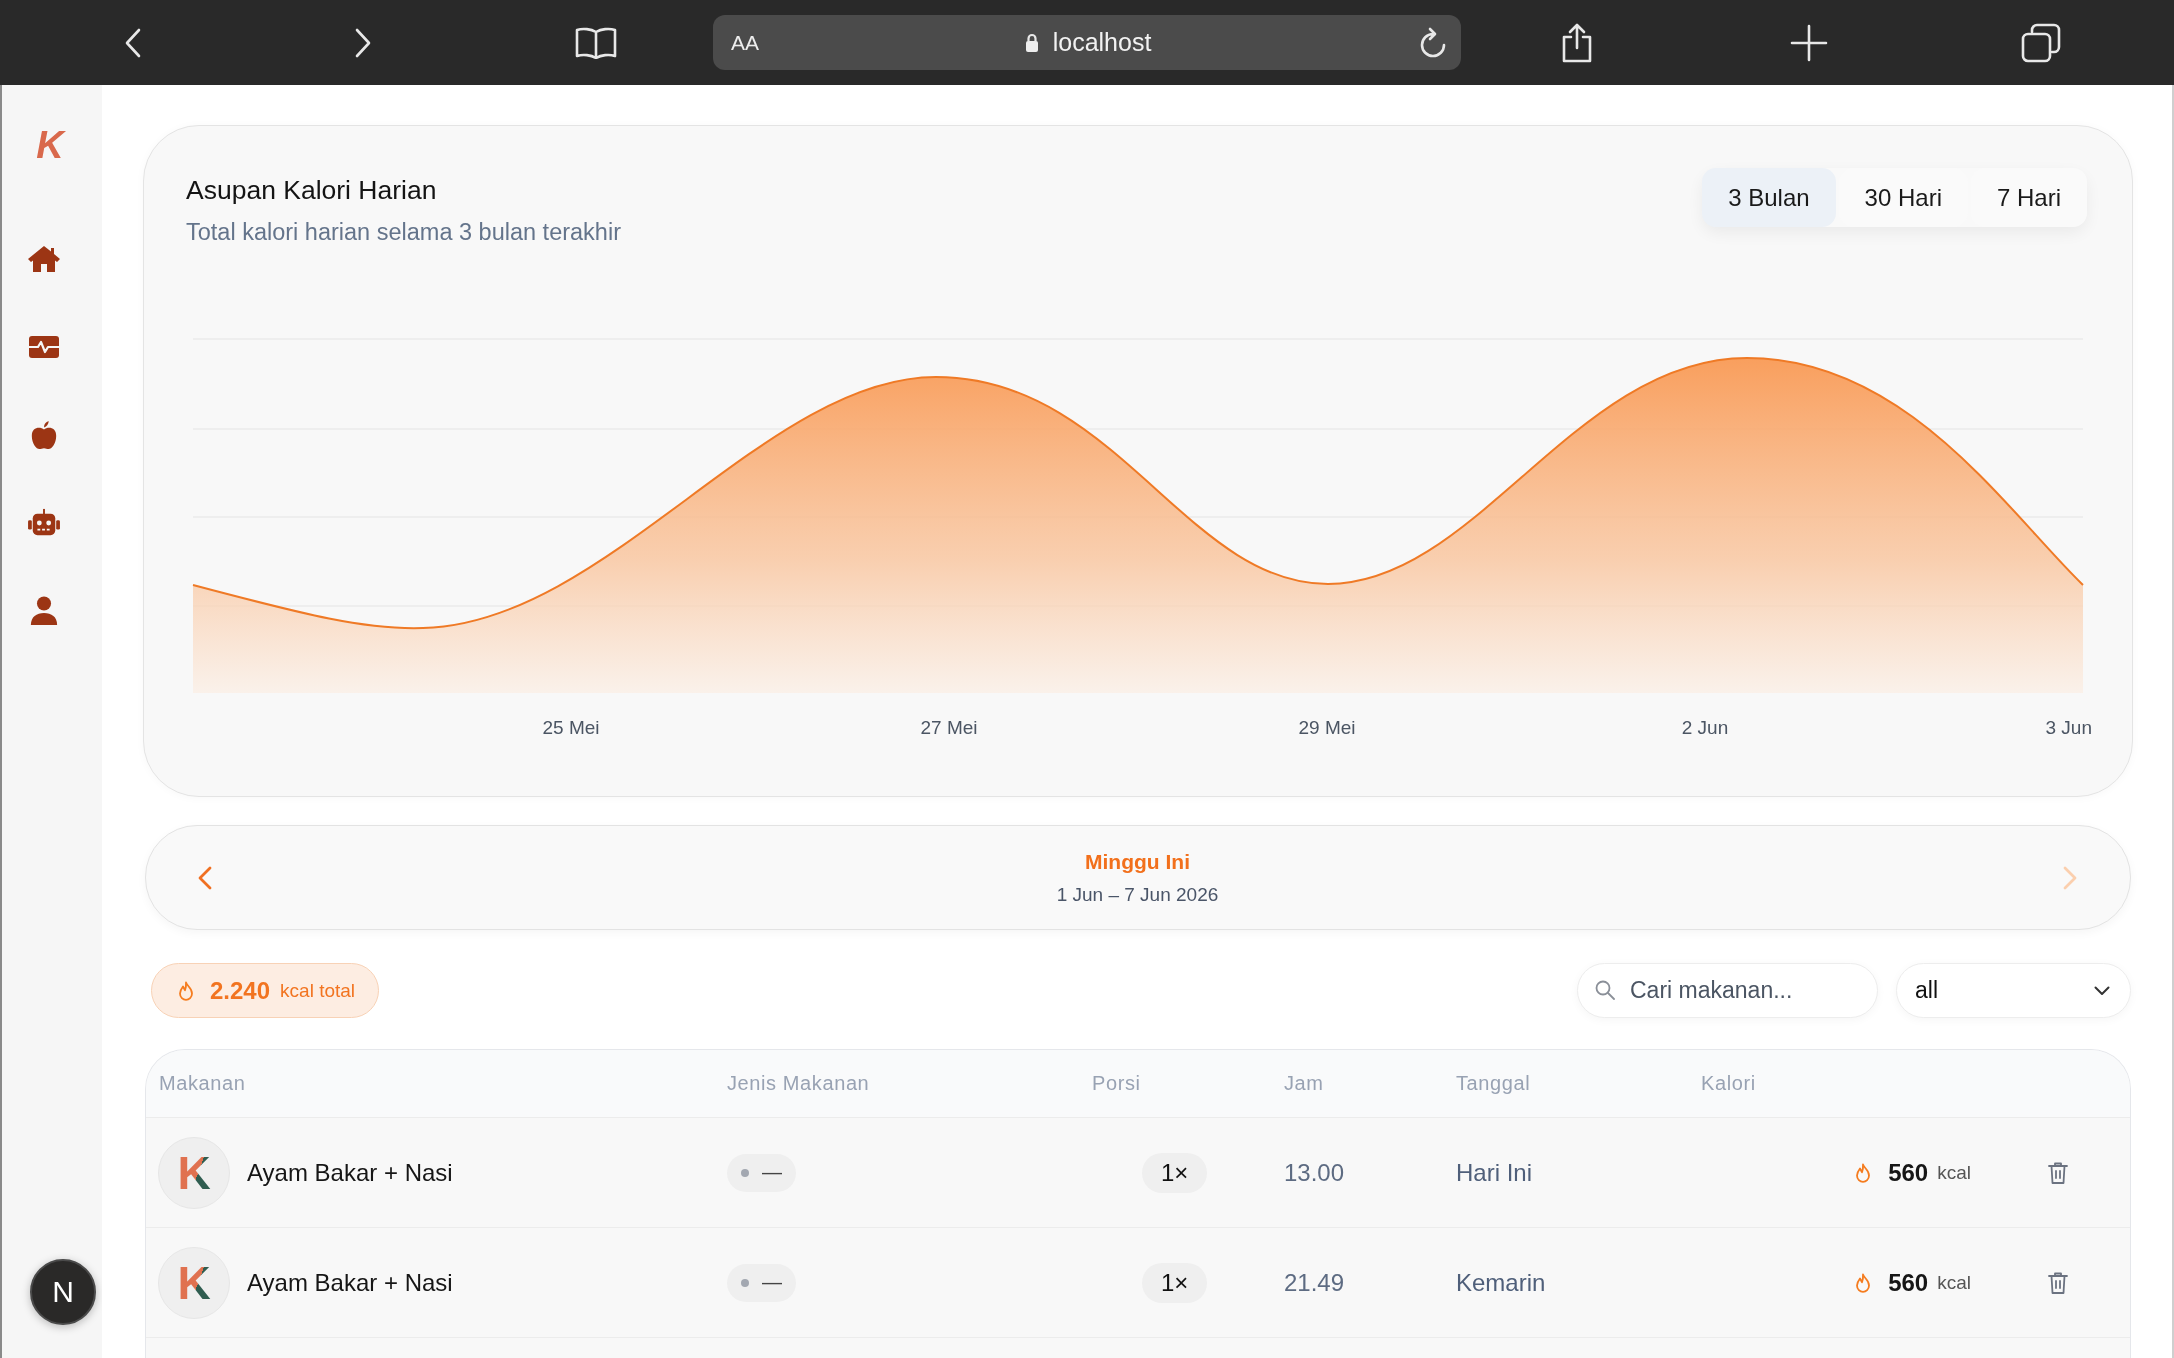 This screenshot has width=2174, height=1358. What do you see at coordinates (1314, 1172) in the screenshot?
I see `time-cell: 13.00` at bounding box center [1314, 1172].